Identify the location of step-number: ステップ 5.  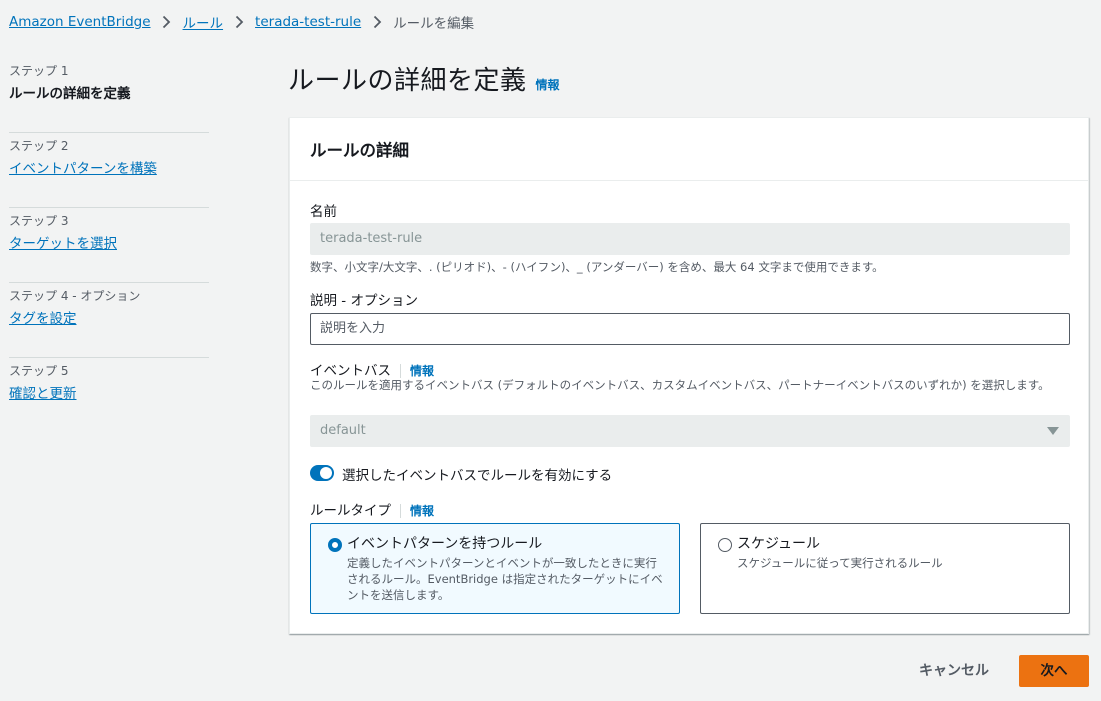
(39, 371).